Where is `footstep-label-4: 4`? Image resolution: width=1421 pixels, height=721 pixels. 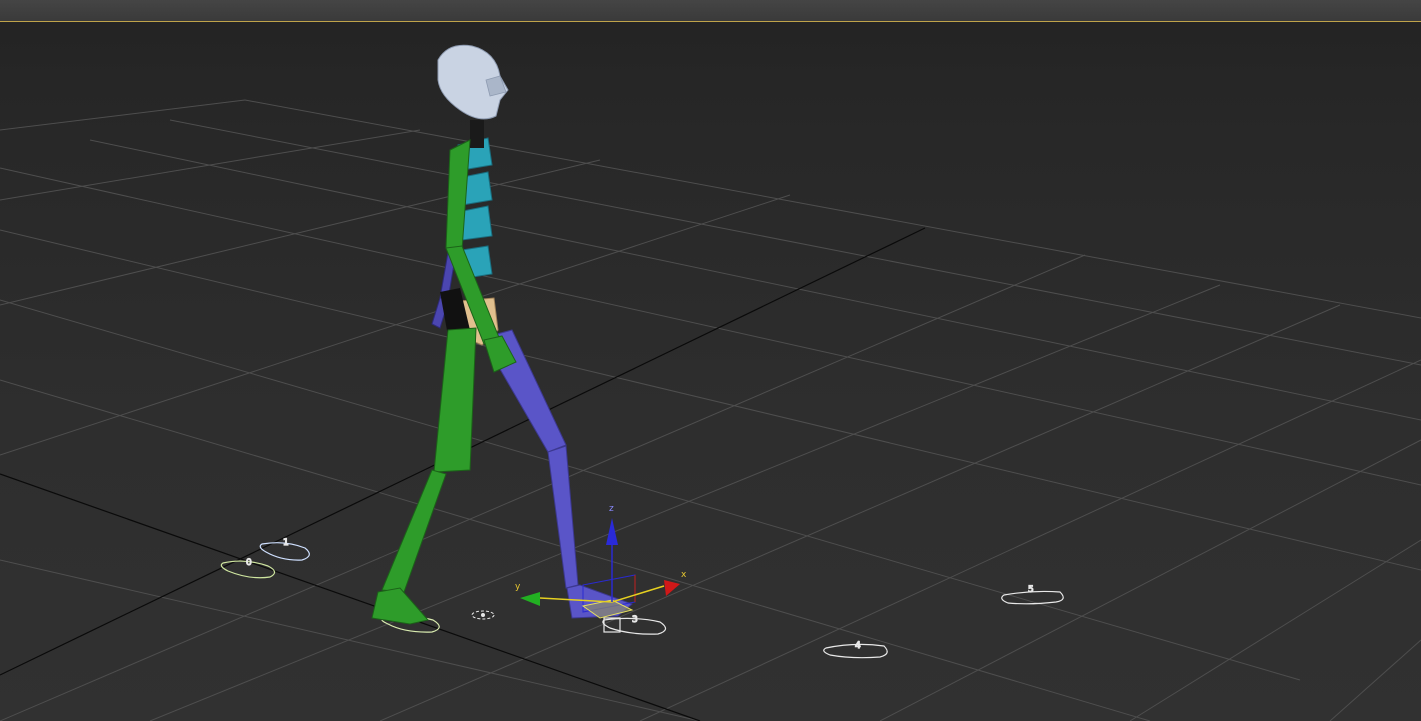 footstep-label-4: 4 is located at coordinates (858, 646).